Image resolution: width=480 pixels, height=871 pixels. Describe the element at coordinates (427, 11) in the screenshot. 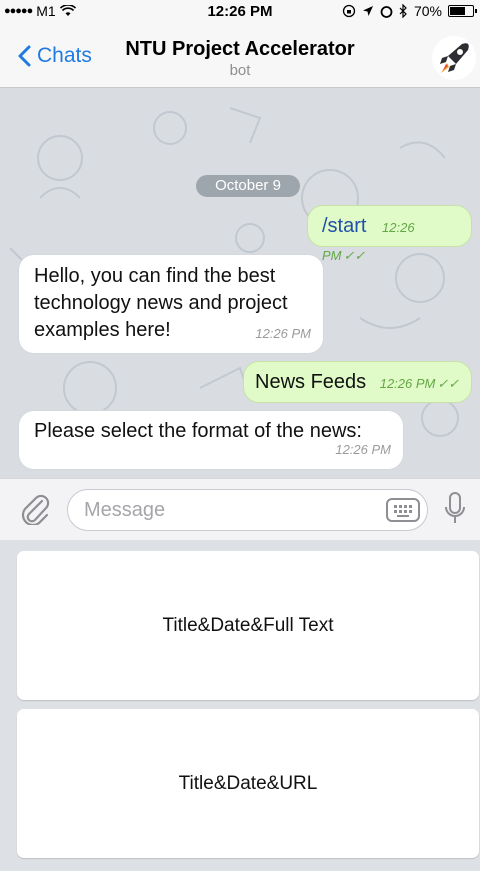

I see `battery-percent: 70%` at that location.